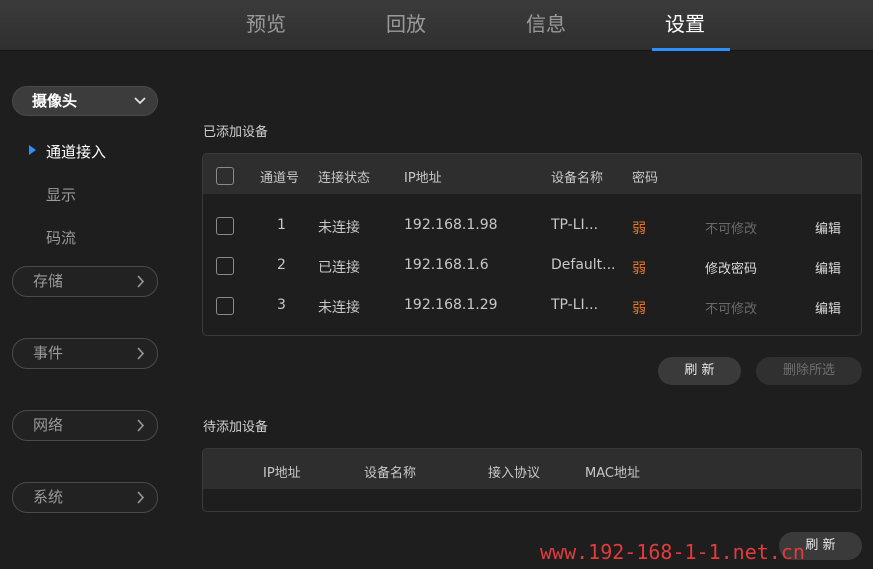  What do you see at coordinates (236, 132) in the screenshot?
I see `added-devices-title: 已添加设备` at bounding box center [236, 132].